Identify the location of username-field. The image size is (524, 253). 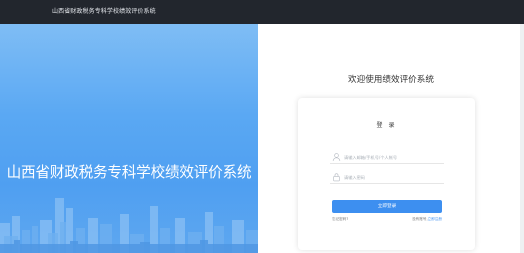
(387, 157).